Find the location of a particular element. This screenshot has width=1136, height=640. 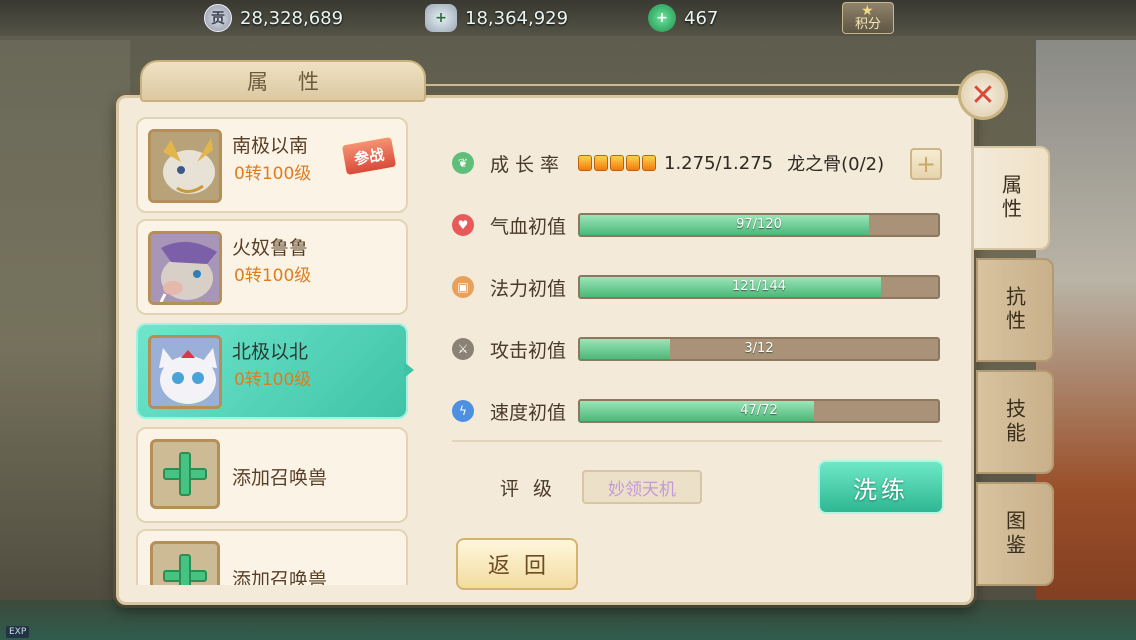

star-icon: ★ is located at coordinates (867, 11).